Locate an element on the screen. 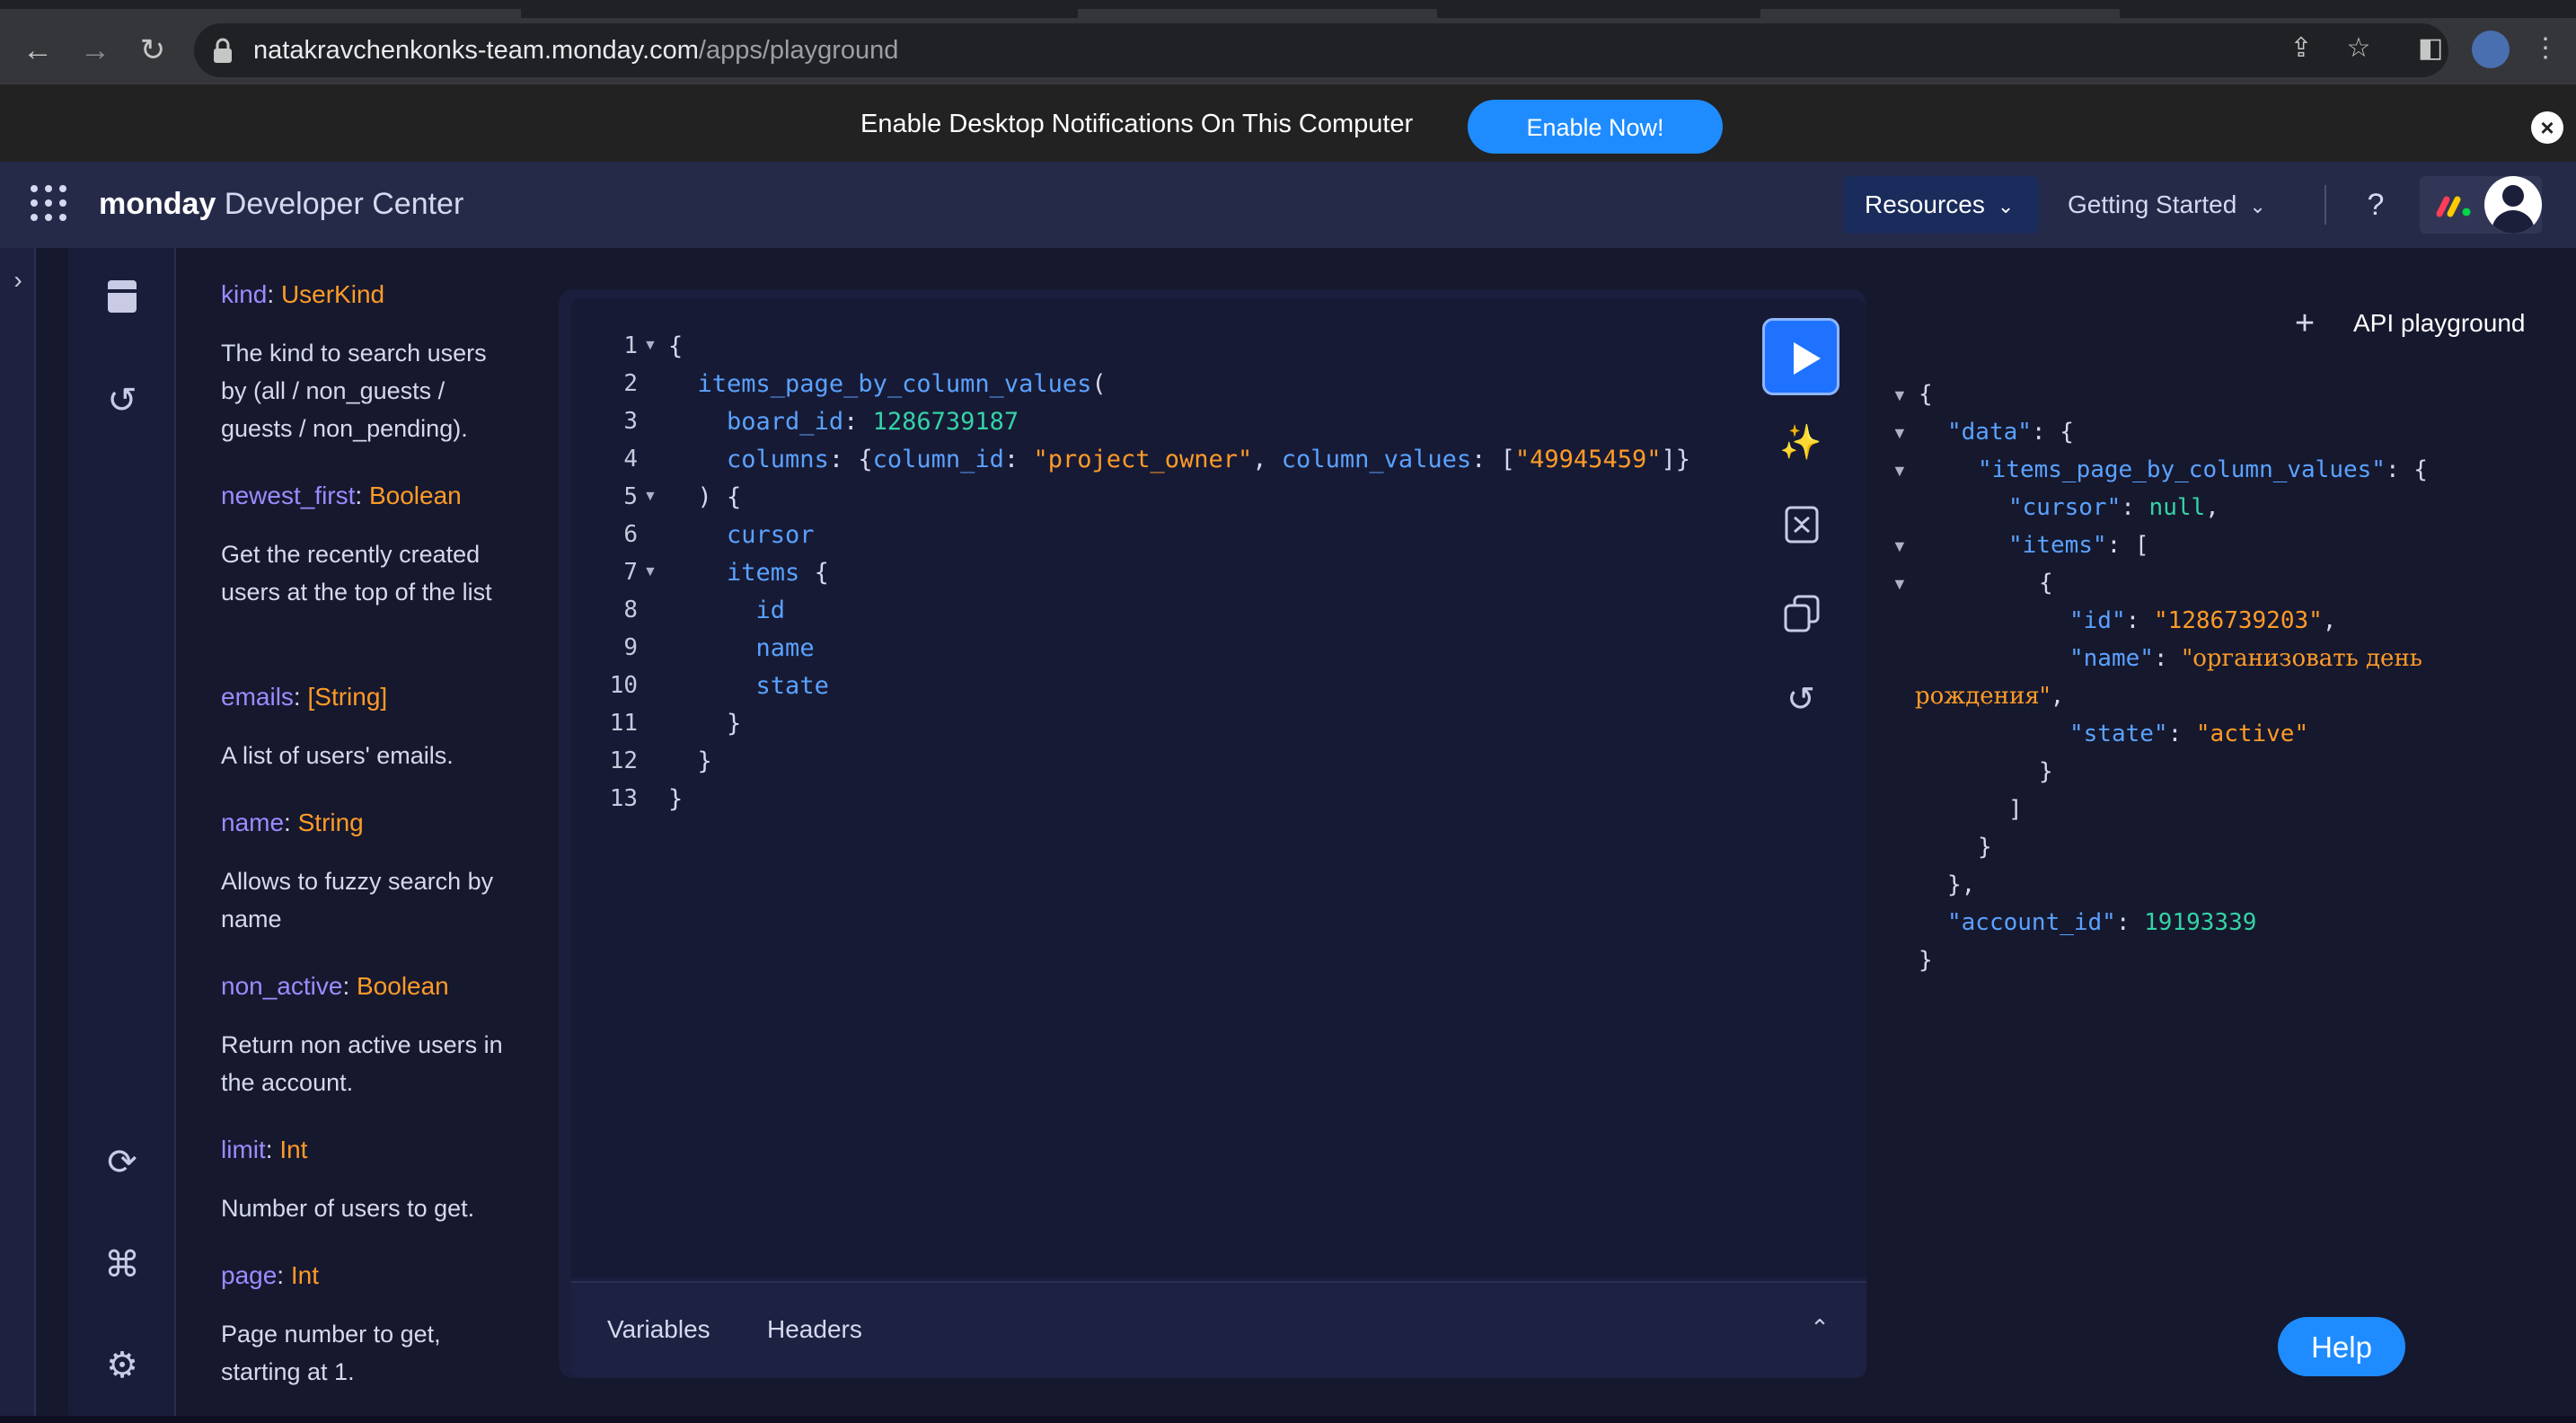 The image size is (2576, 1423). brand-title: monday Developer Center is located at coordinates (281, 205).